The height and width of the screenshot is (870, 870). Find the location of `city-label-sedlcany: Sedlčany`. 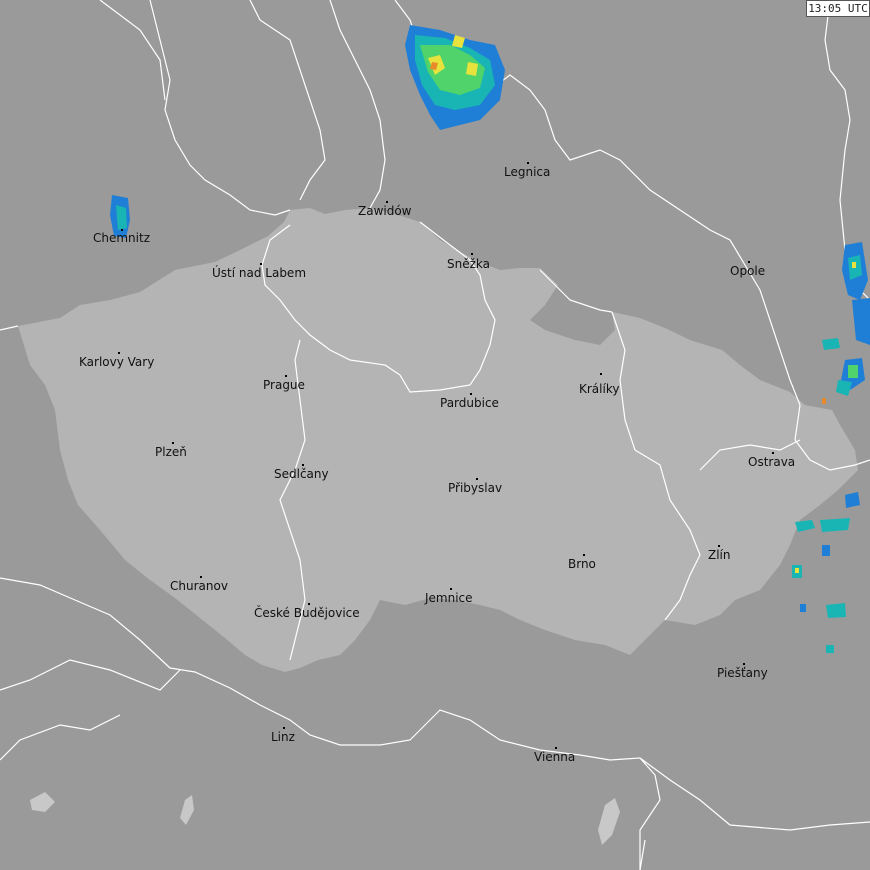

city-label-sedlcany: Sedlčany is located at coordinates (301, 474).